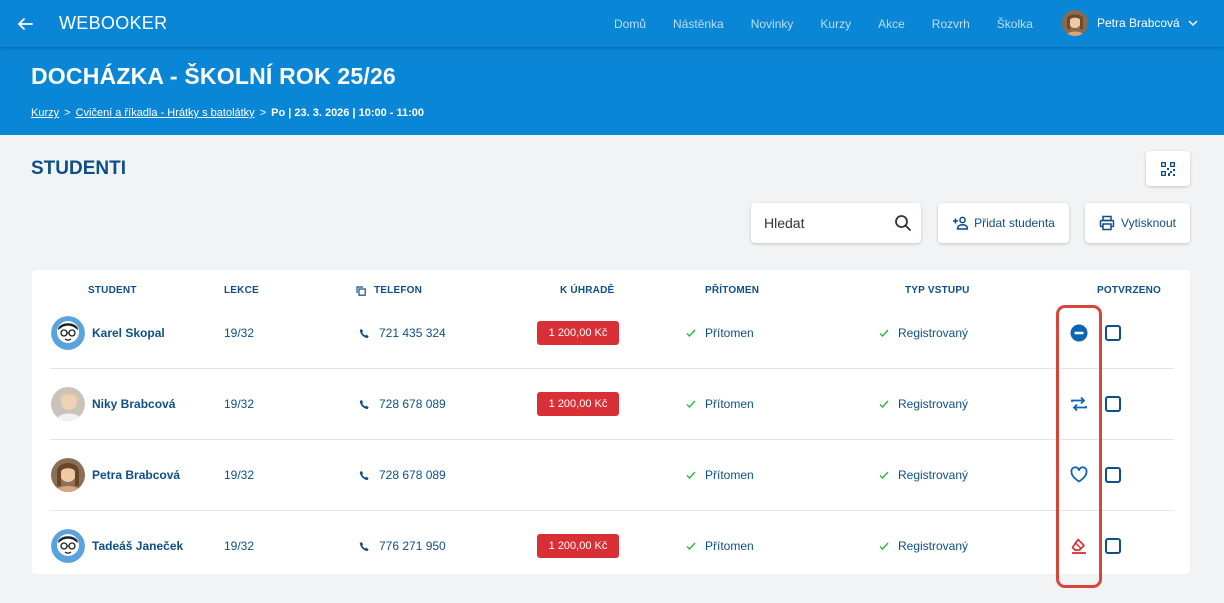 The height and width of the screenshot is (603, 1224). I want to click on user-name: Petra Brabcová, so click(1138, 23).